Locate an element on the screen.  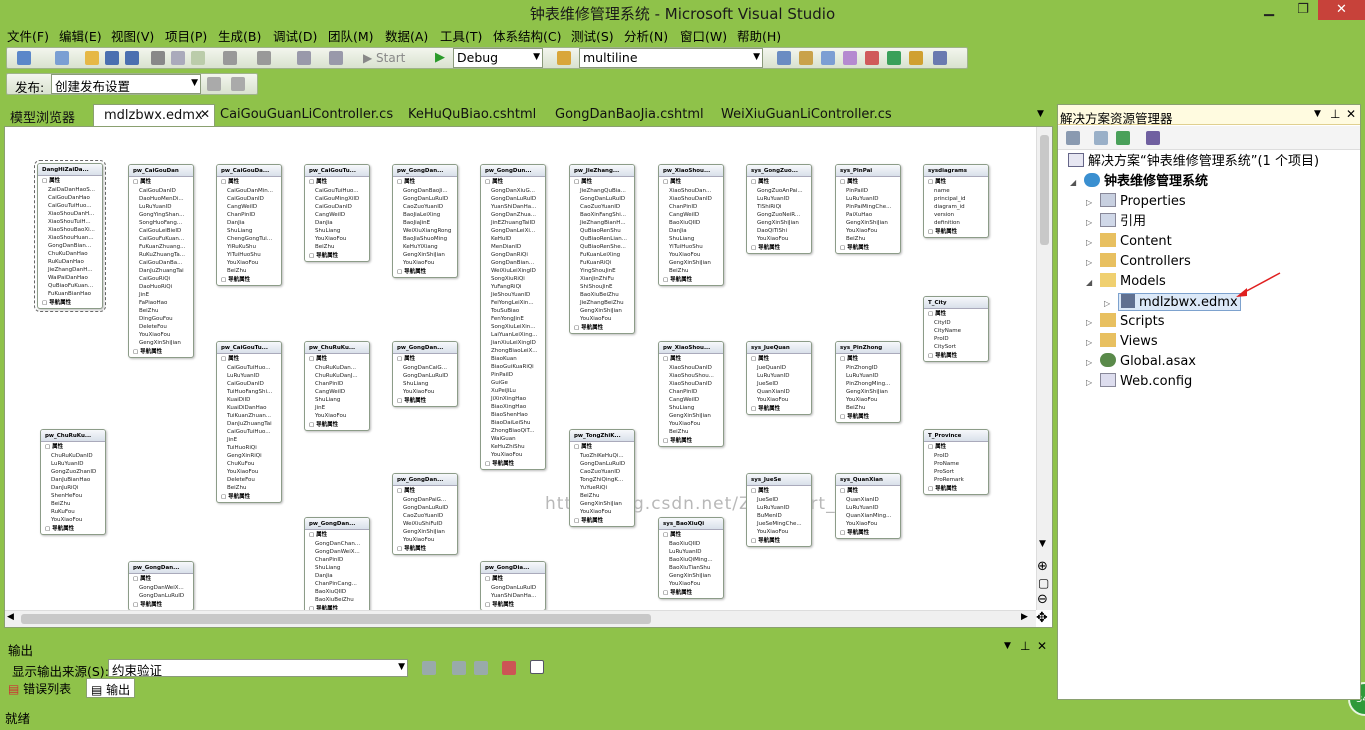
tree-solution-root: 解决方案“钟表维修管理系统”(1 个项目) is located at coordinates (1193, 162).